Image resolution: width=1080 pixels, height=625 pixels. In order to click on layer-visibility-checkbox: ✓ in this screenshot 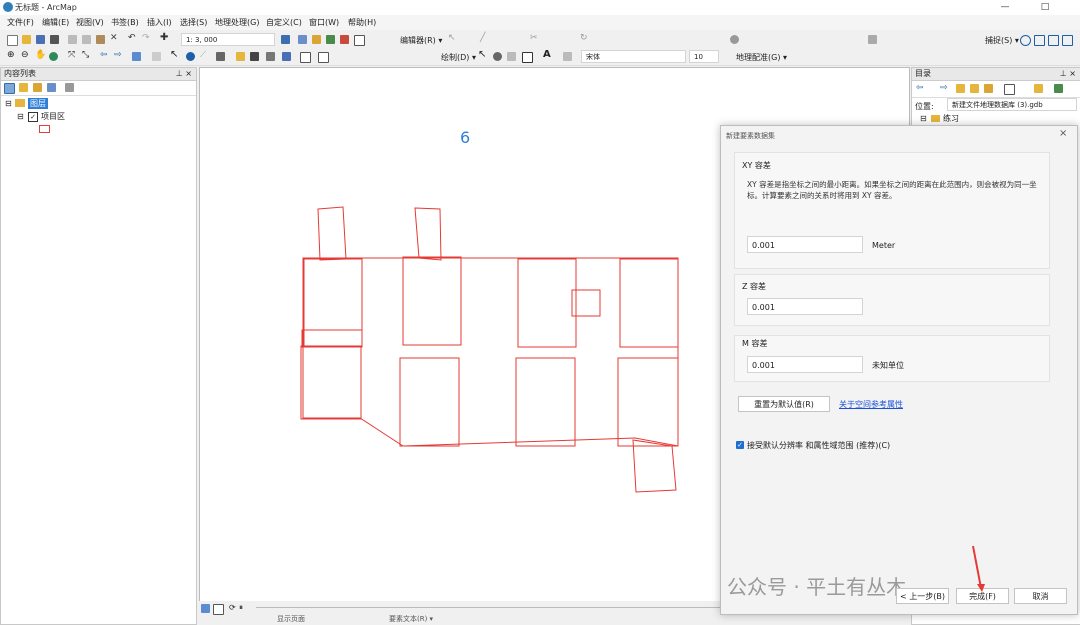, I will do `click(33, 117)`.